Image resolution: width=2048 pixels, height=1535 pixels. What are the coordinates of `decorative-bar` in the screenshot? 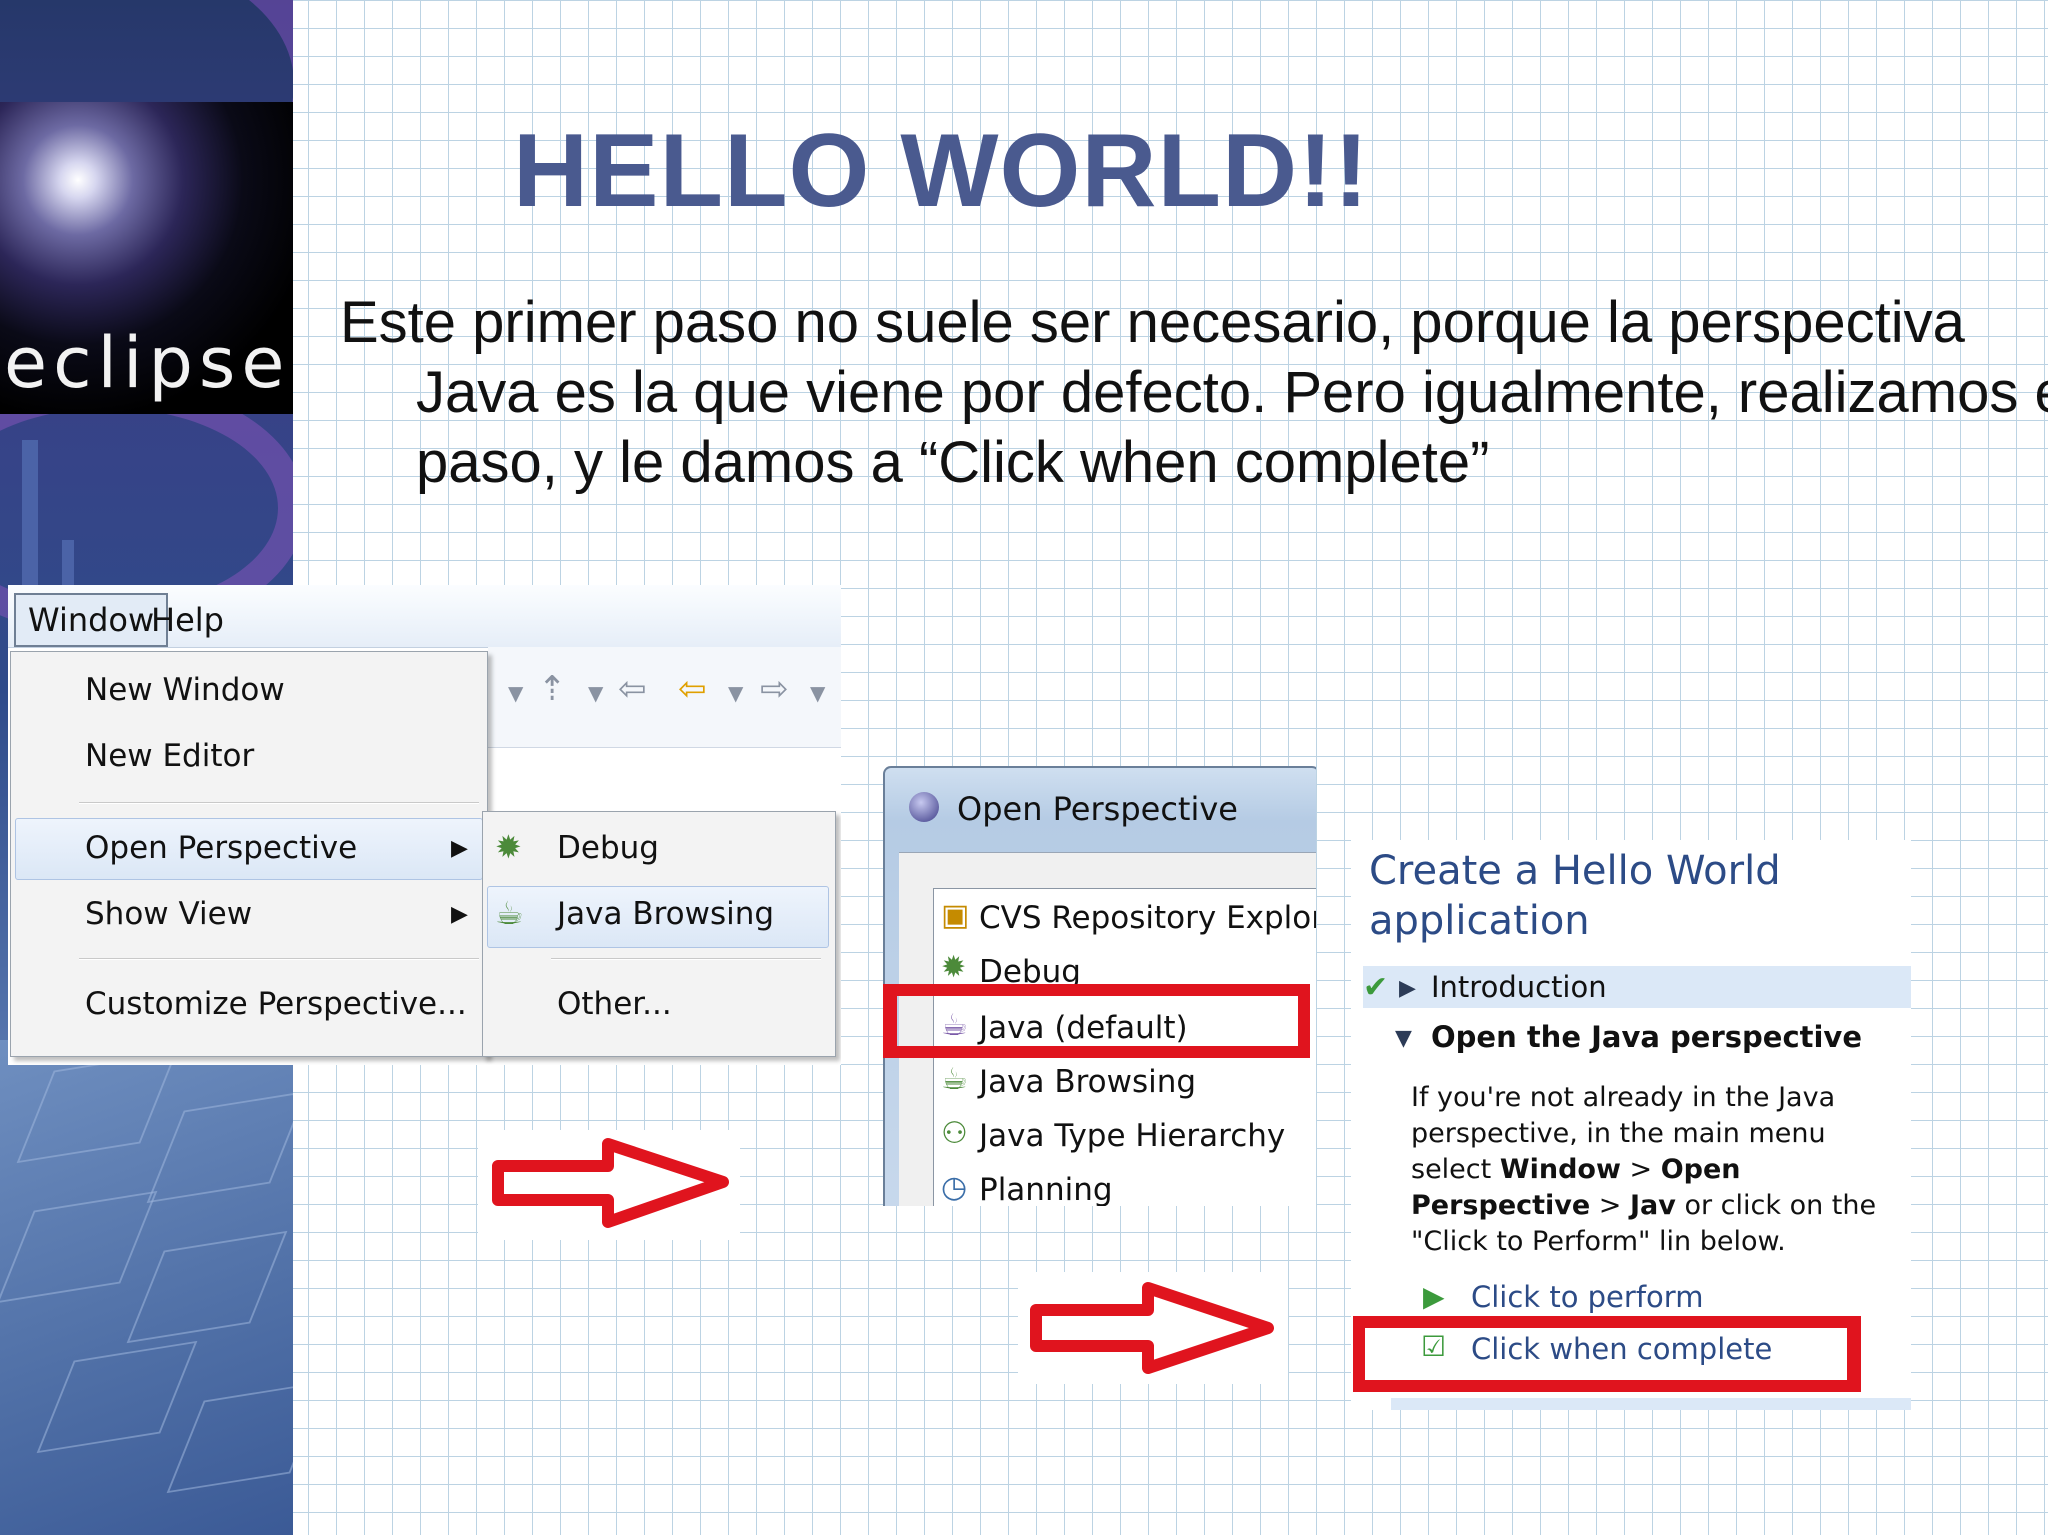 It's located at (30, 515).